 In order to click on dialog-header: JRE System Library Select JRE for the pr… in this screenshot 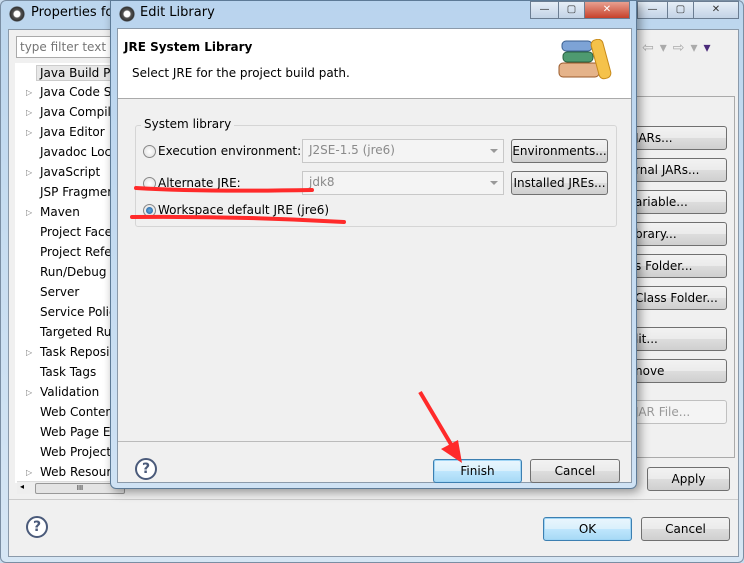, I will do `click(374, 64)`.